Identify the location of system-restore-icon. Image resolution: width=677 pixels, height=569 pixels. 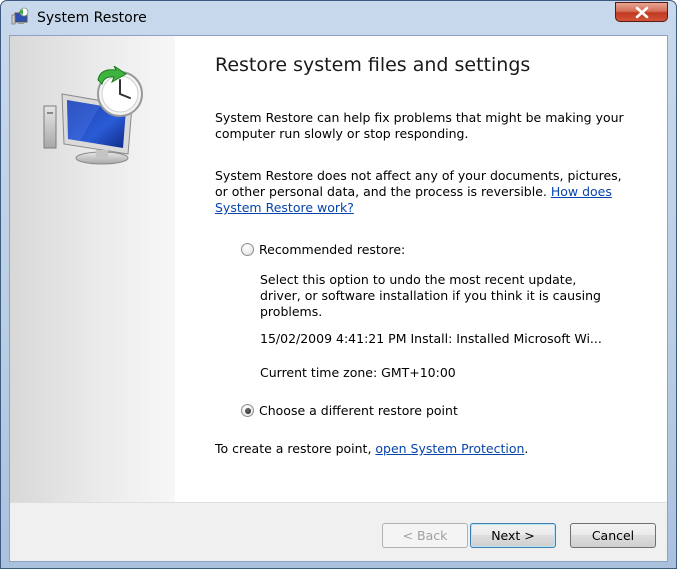
(20, 17).